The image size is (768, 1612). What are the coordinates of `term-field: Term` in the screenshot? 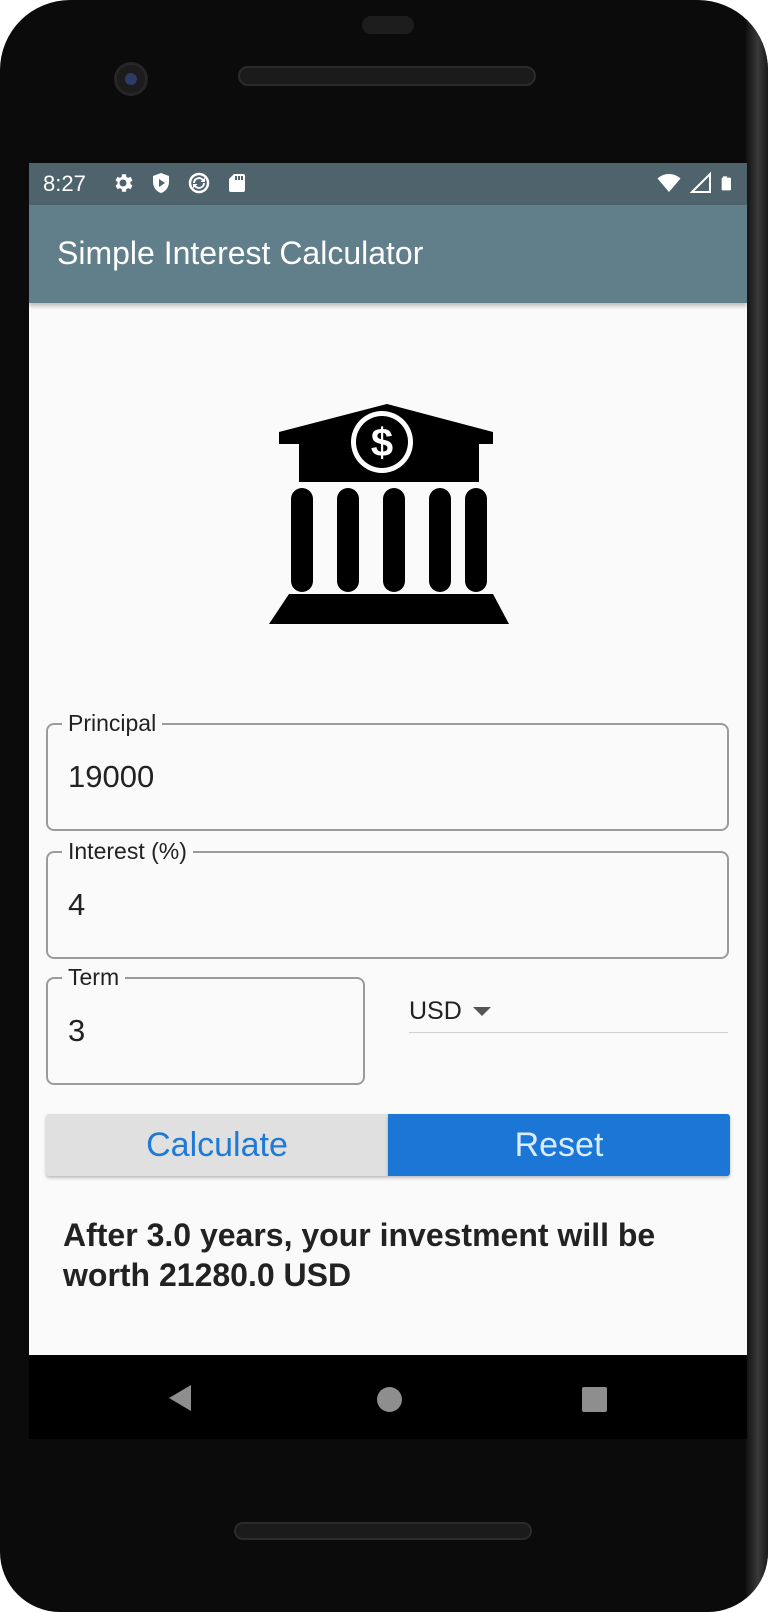 It's located at (205, 1024).